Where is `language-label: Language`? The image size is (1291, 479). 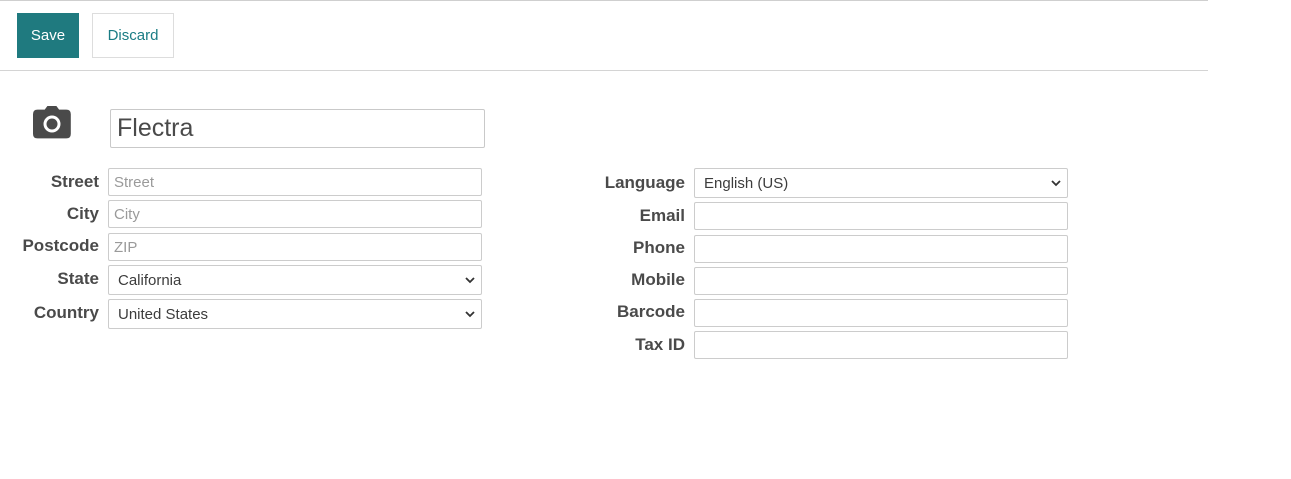 language-label: Language is located at coordinates (644, 182).